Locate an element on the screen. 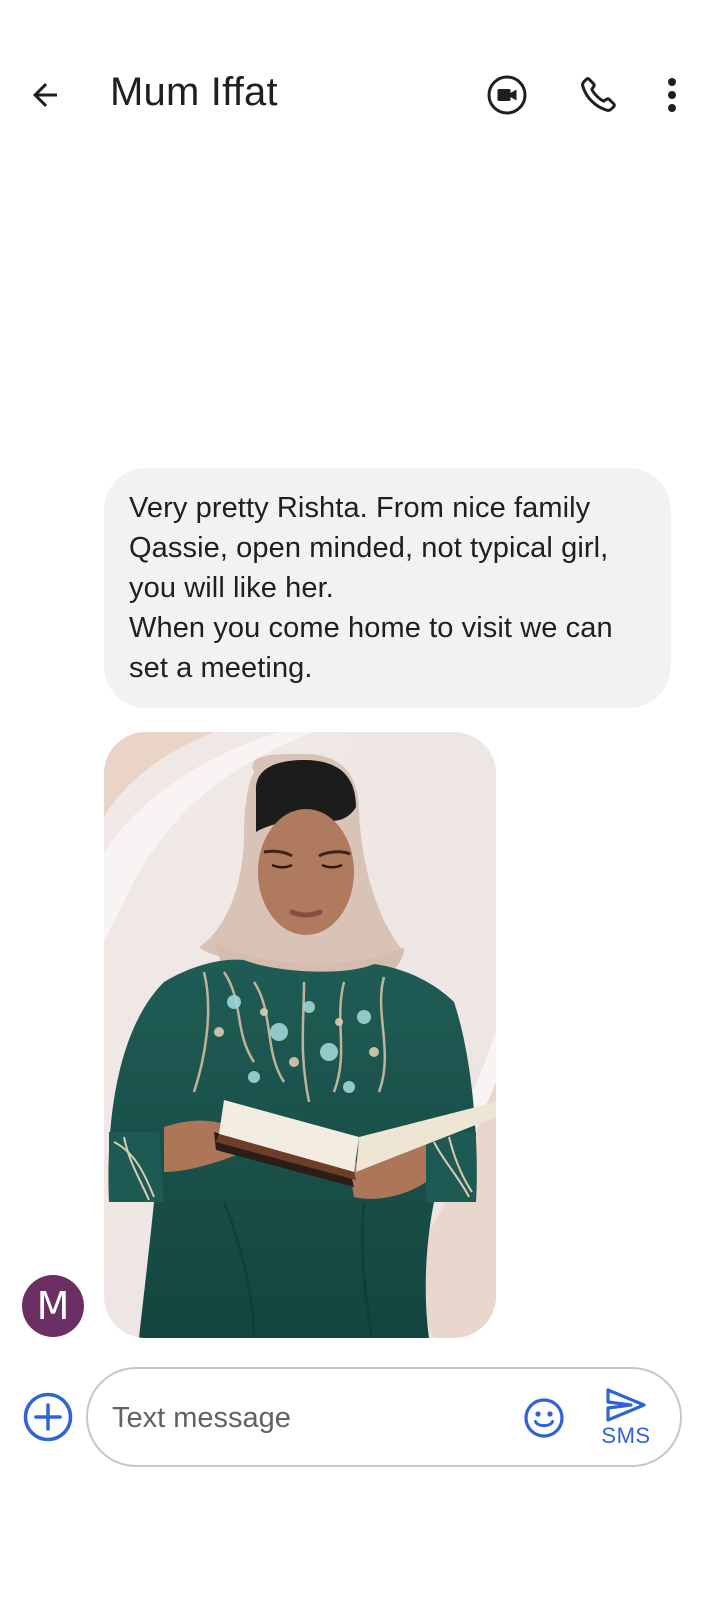 This screenshot has width=720, height=1600. emoji-icon is located at coordinates (544, 1418).